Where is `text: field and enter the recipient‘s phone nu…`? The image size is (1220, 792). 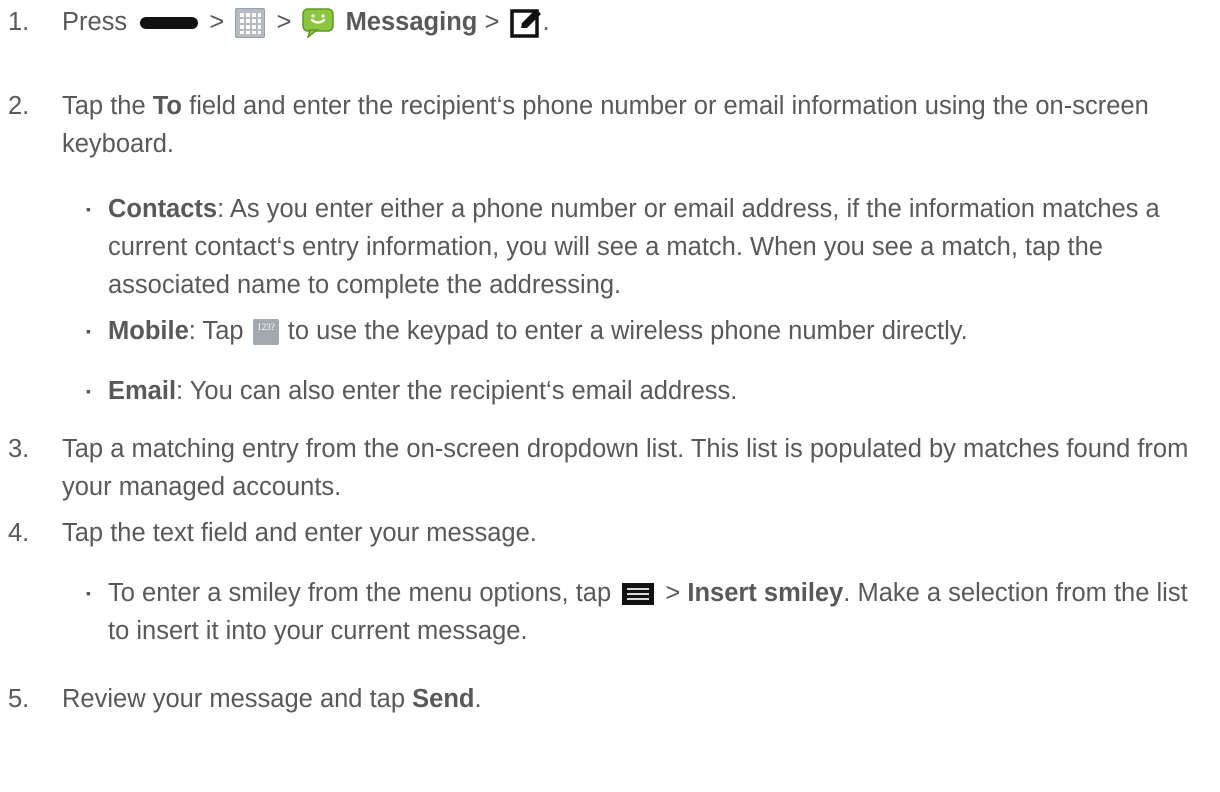 text: field and enter the recipient‘s phone nu… is located at coordinates (605, 125).